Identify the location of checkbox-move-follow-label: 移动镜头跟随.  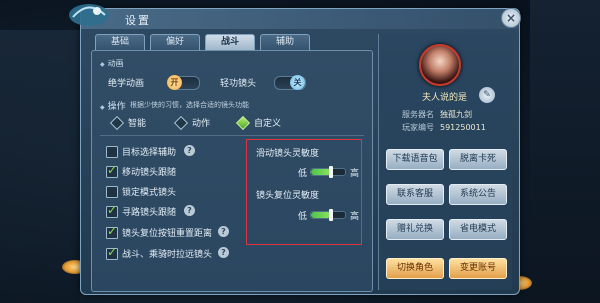
(149, 173).